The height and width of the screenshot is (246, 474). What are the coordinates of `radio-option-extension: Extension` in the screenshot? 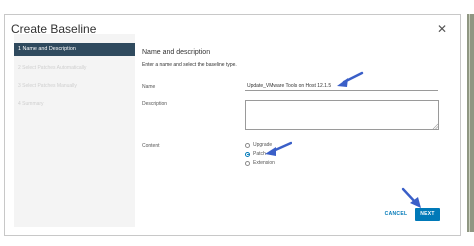 It's located at (260, 163).